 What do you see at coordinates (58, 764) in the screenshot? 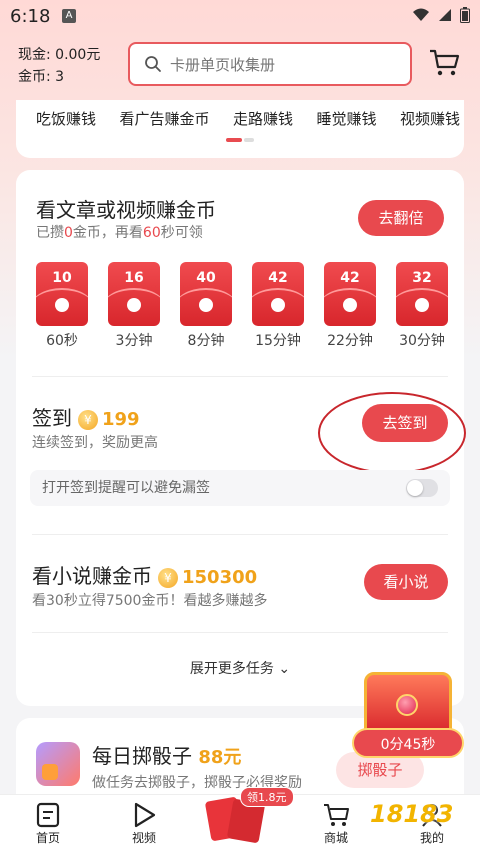
I see `dice-icon` at bounding box center [58, 764].